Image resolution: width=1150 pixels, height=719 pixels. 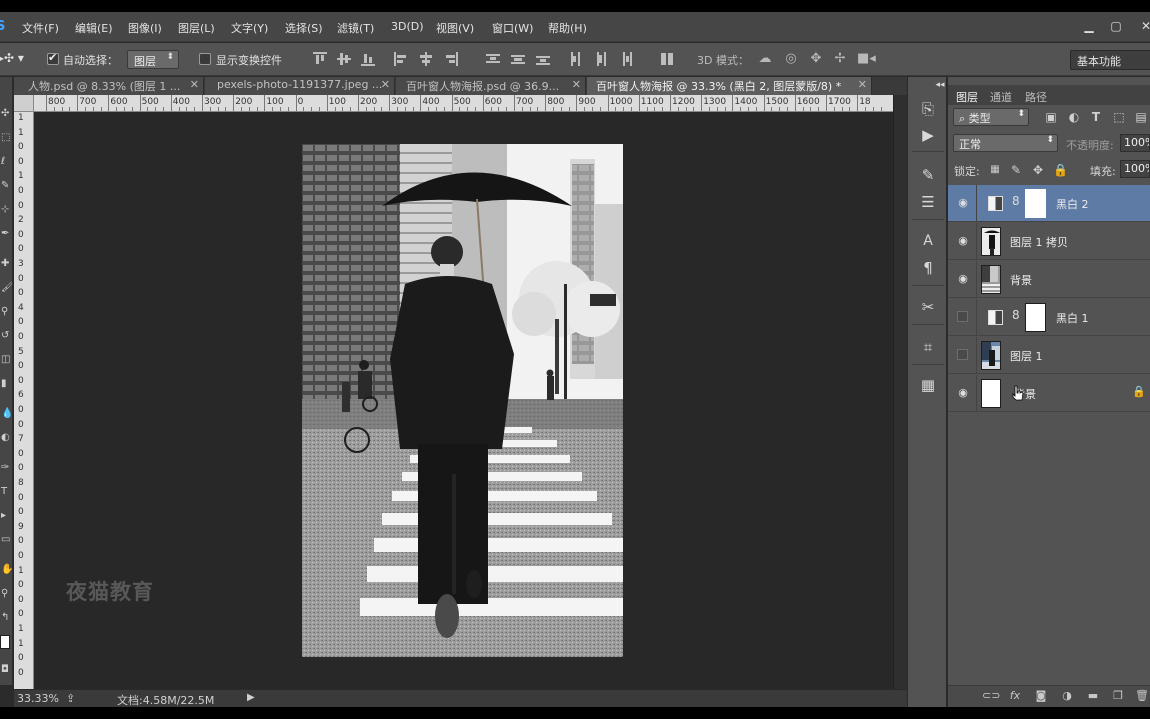 I want to click on fill-input: 100%, so click(x=1135, y=169).